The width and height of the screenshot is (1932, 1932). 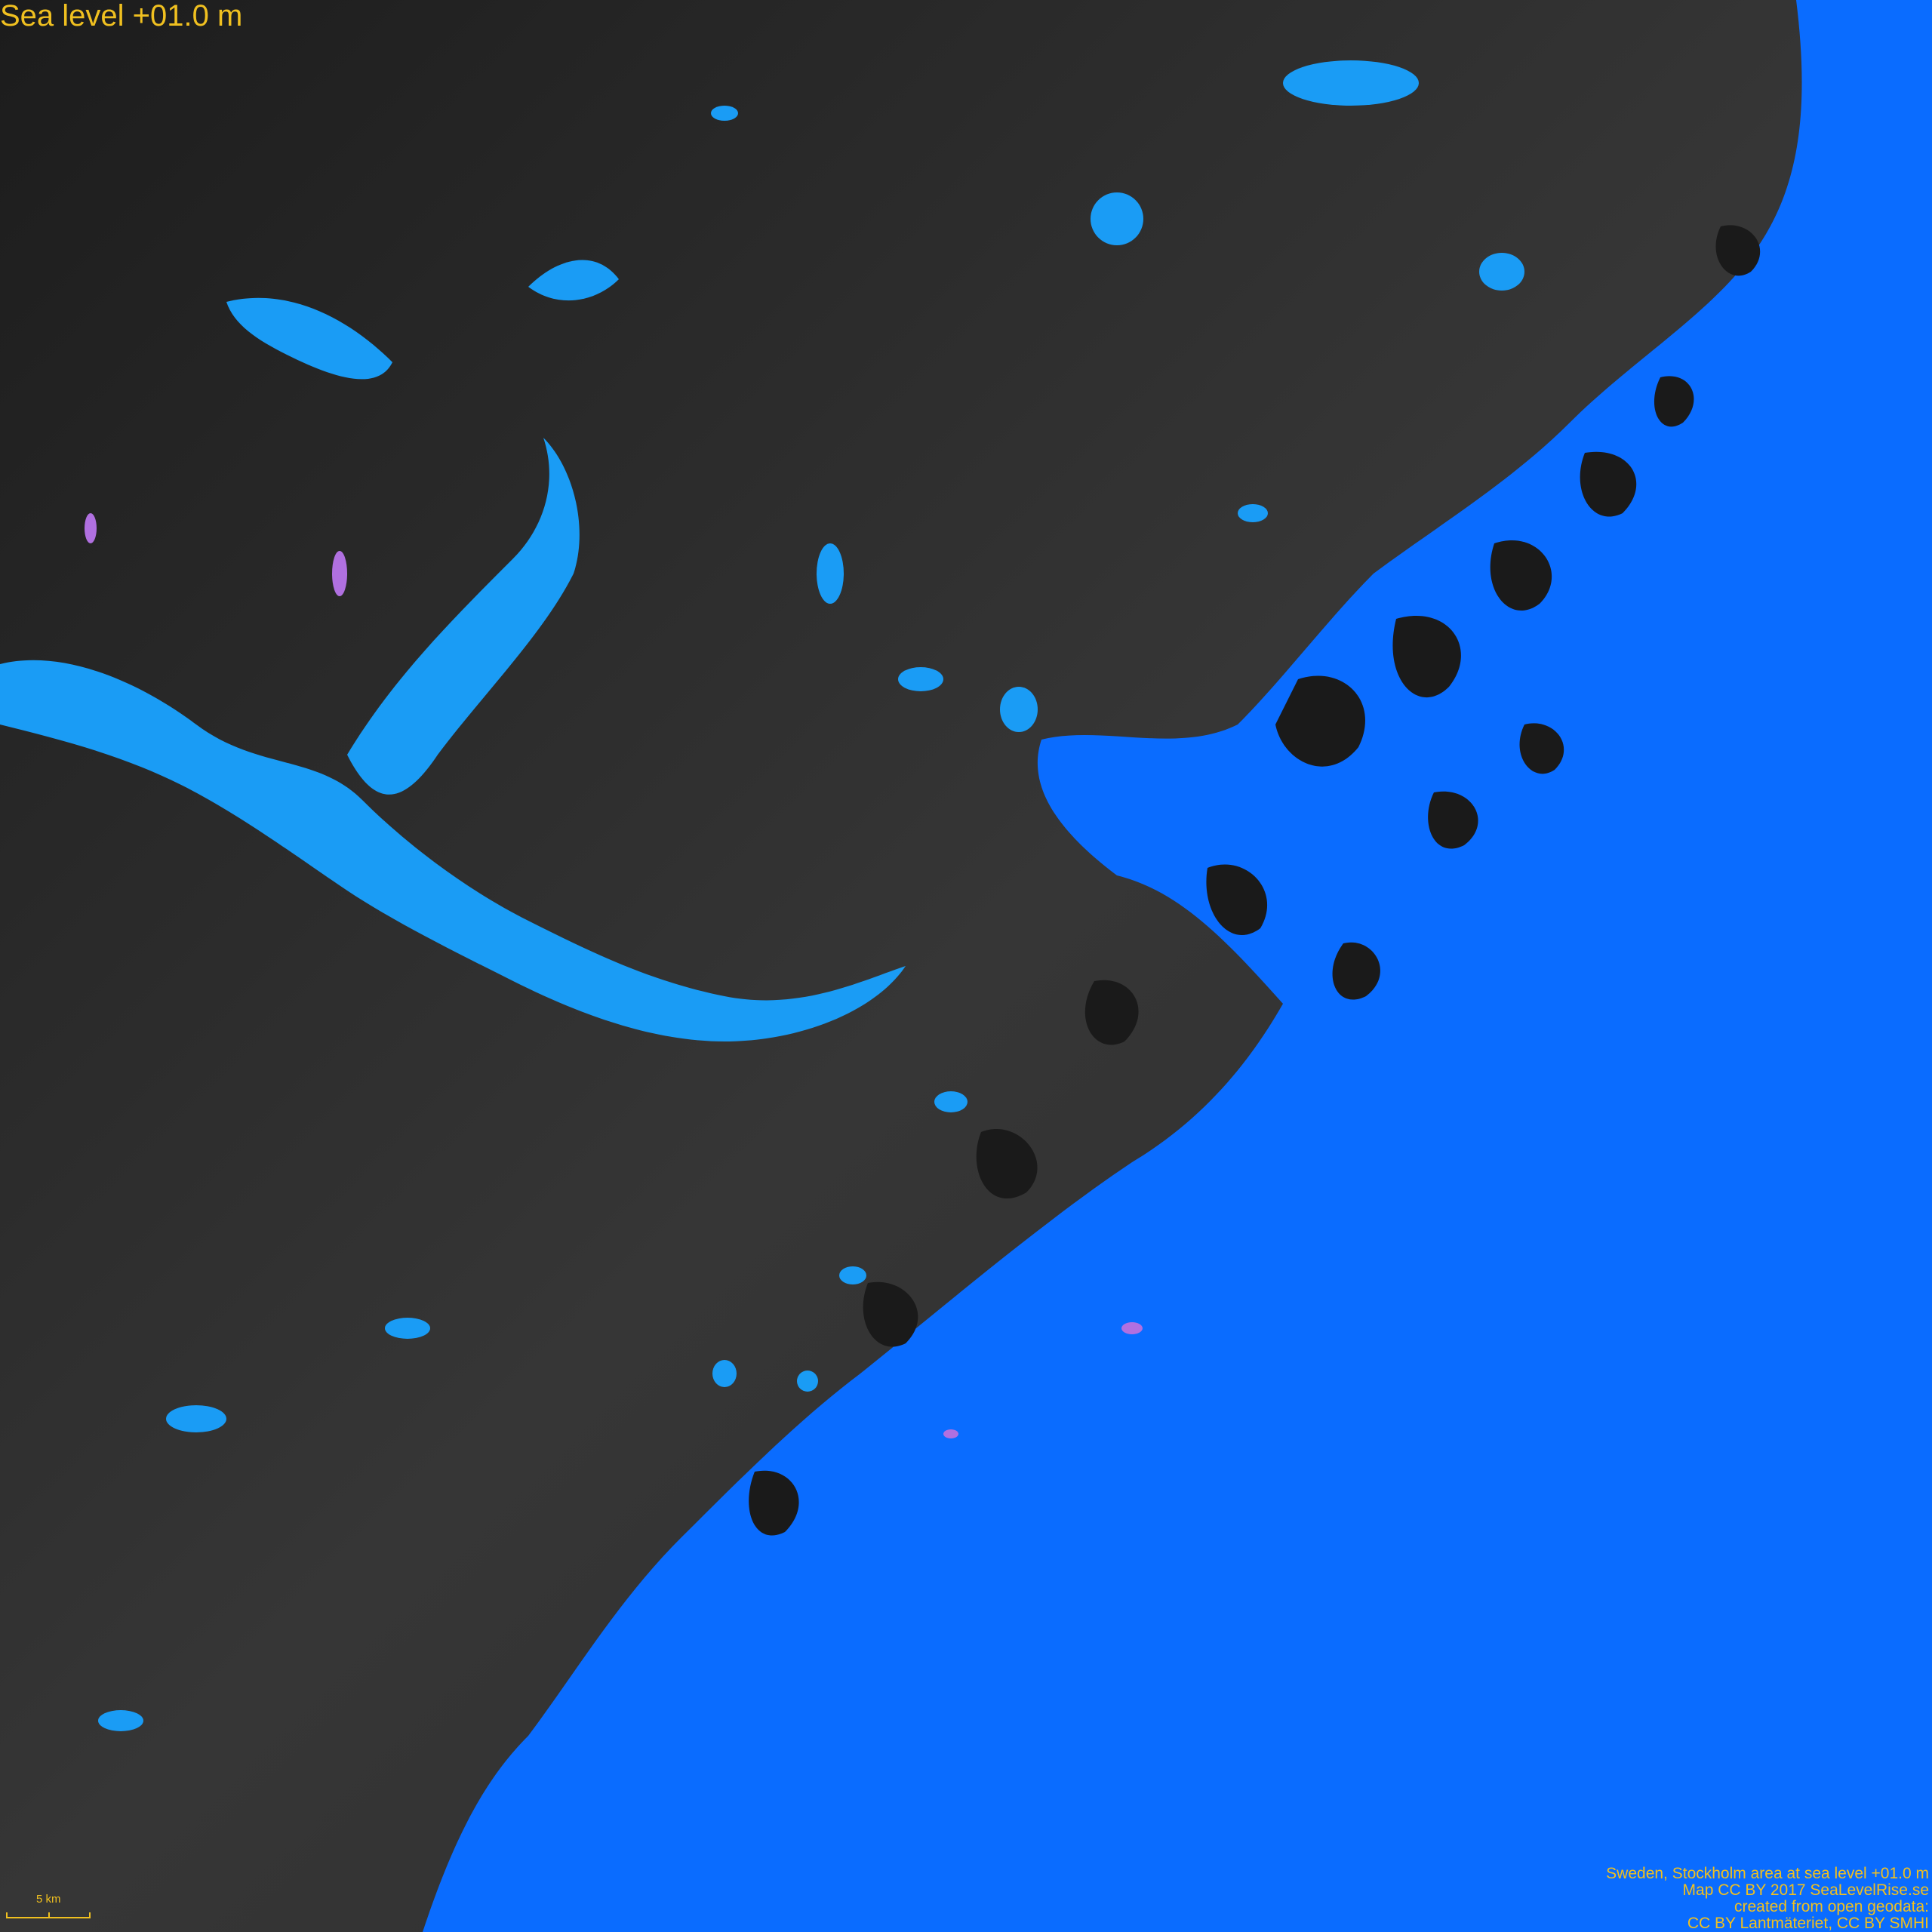 What do you see at coordinates (1831, 1906) in the screenshot?
I see `credit-line: created from open geodata:` at bounding box center [1831, 1906].